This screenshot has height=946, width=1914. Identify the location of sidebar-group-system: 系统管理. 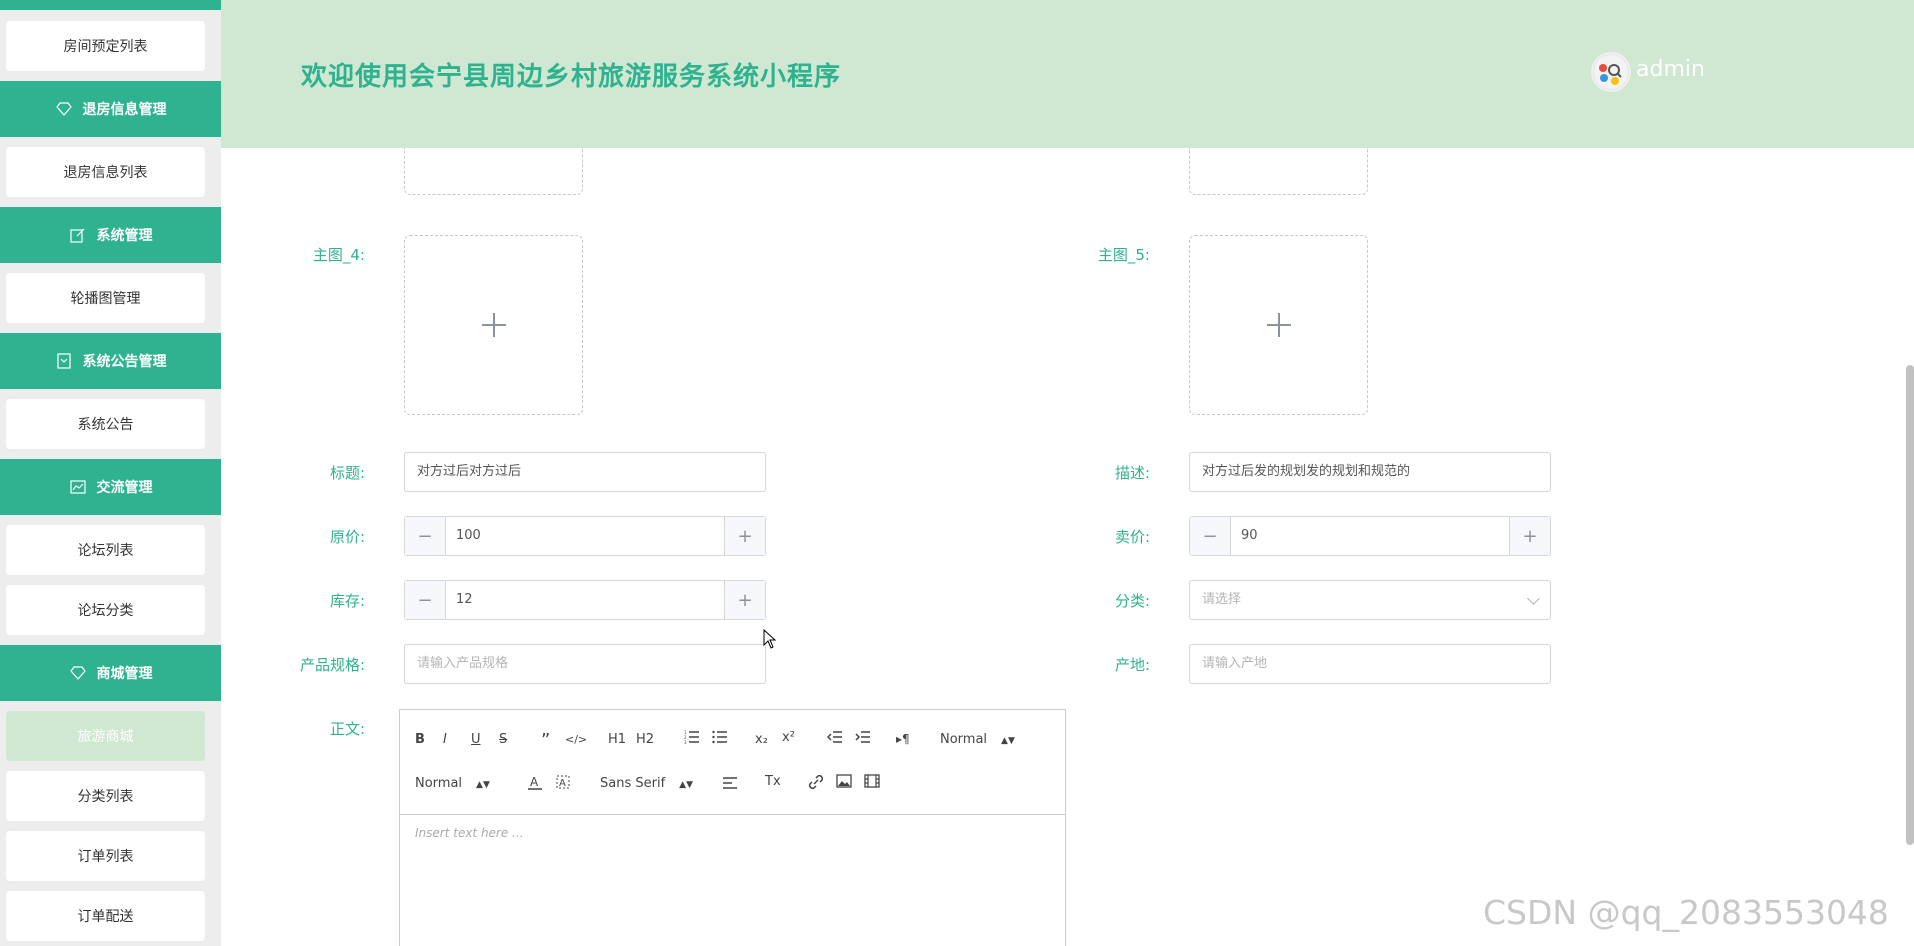
(110, 235).